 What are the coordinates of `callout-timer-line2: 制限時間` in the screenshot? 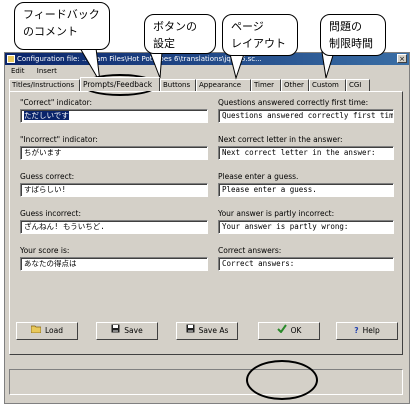 It's located at (351, 43).